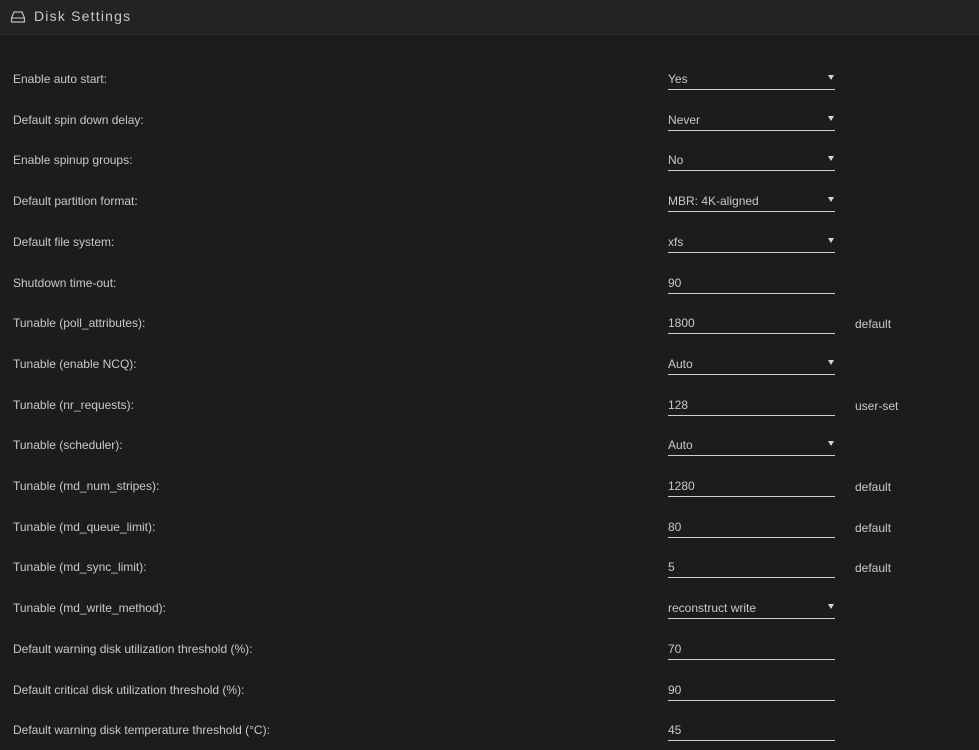 The height and width of the screenshot is (750, 979). What do you see at coordinates (676, 160) in the screenshot?
I see `field-value: No` at bounding box center [676, 160].